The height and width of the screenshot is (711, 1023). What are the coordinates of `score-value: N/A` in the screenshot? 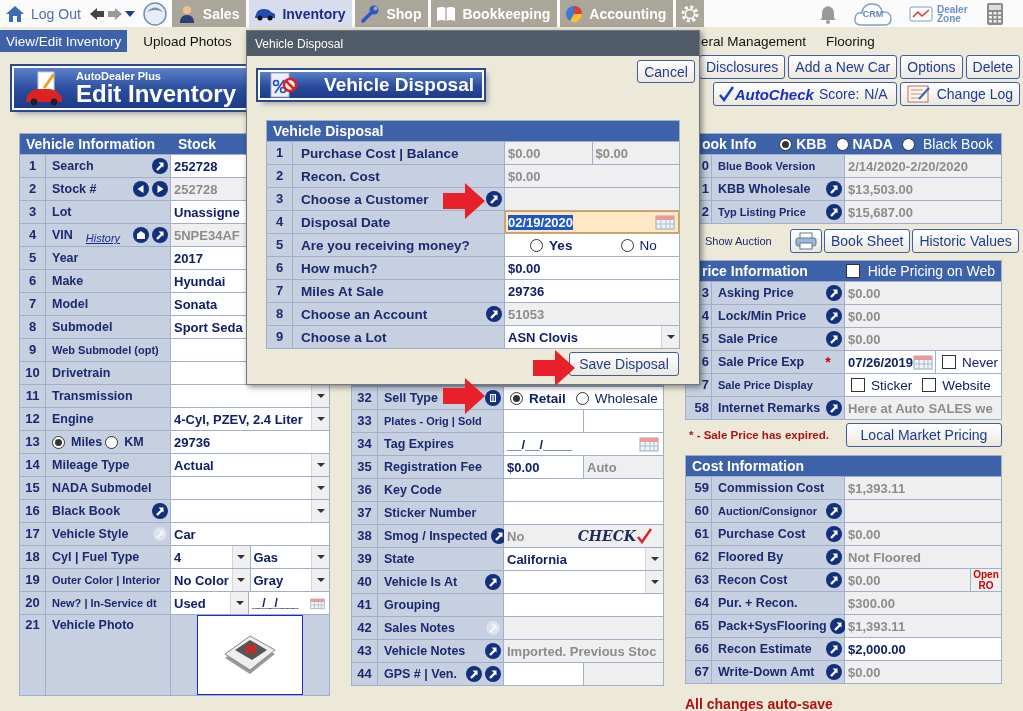 It's located at (876, 94).